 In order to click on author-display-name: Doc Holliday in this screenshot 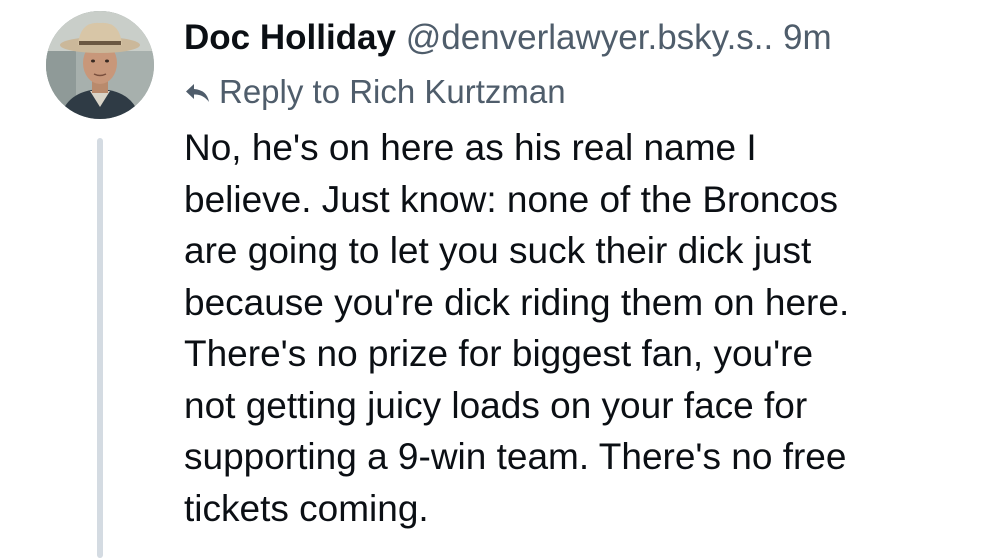, I will do `click(290, 37)`.